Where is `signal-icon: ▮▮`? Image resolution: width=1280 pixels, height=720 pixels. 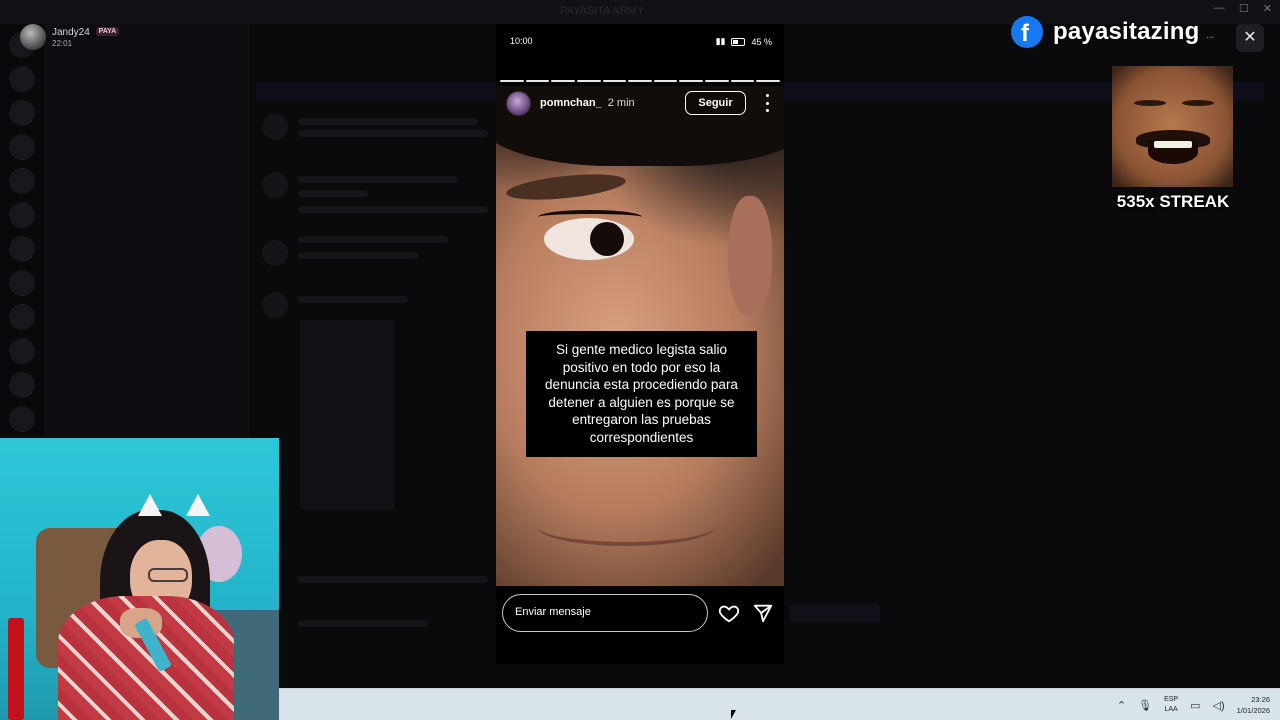
signal-icon: ▮▮ is located at coordinates (720, 41).